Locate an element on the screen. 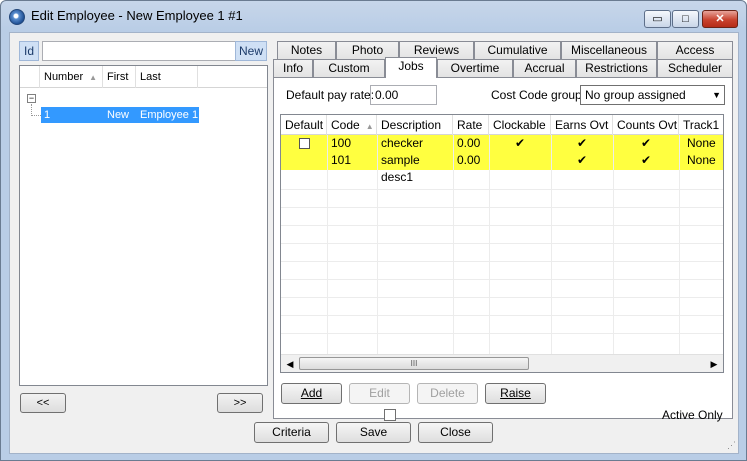  tab-info: Info is located at coordinates (293, 68).